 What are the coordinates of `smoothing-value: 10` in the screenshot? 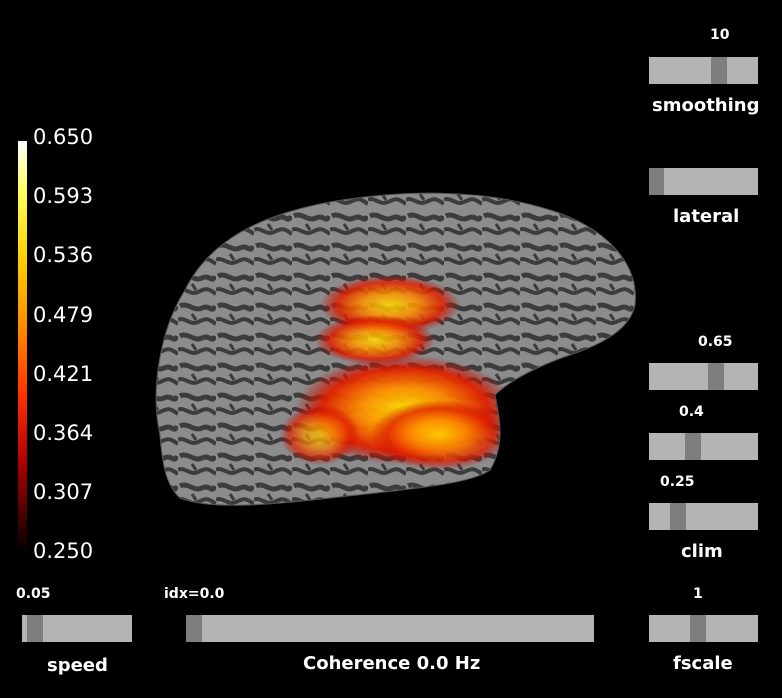 It's located at (720, 35).